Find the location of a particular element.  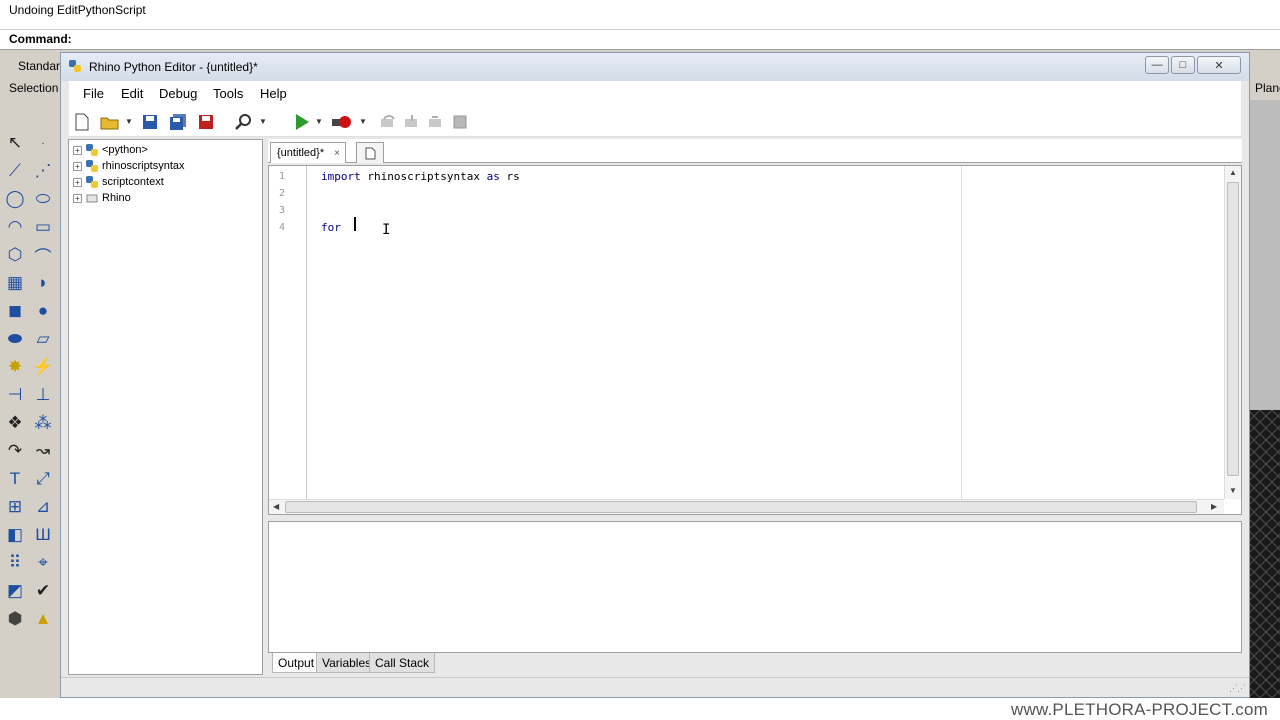

menu-debug: Debug is located at coordinates (178, 93).